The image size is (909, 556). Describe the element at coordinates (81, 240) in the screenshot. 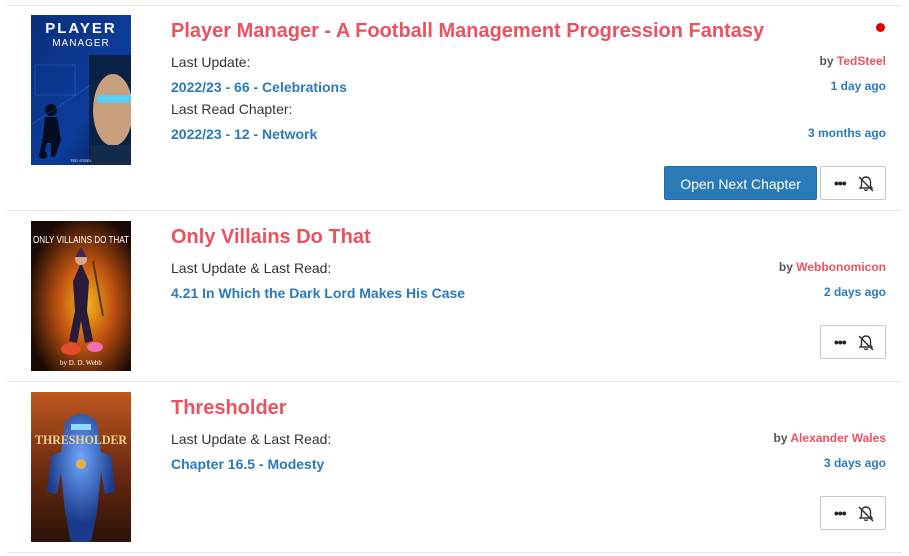

I see `cover-title-text: ONLY VILLAINS DO THAT` at that location.